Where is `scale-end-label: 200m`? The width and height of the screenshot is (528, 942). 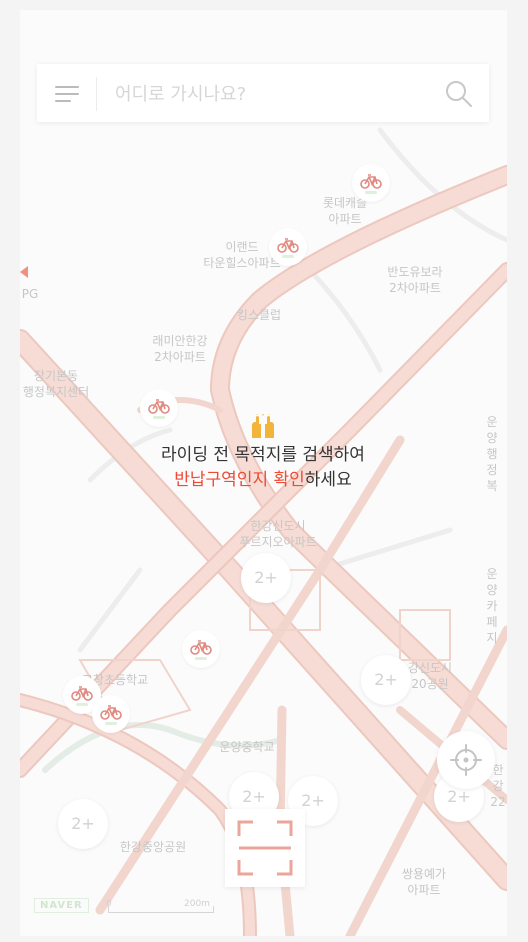
scale-end-label: 200m is located at coordinates (197, 904).